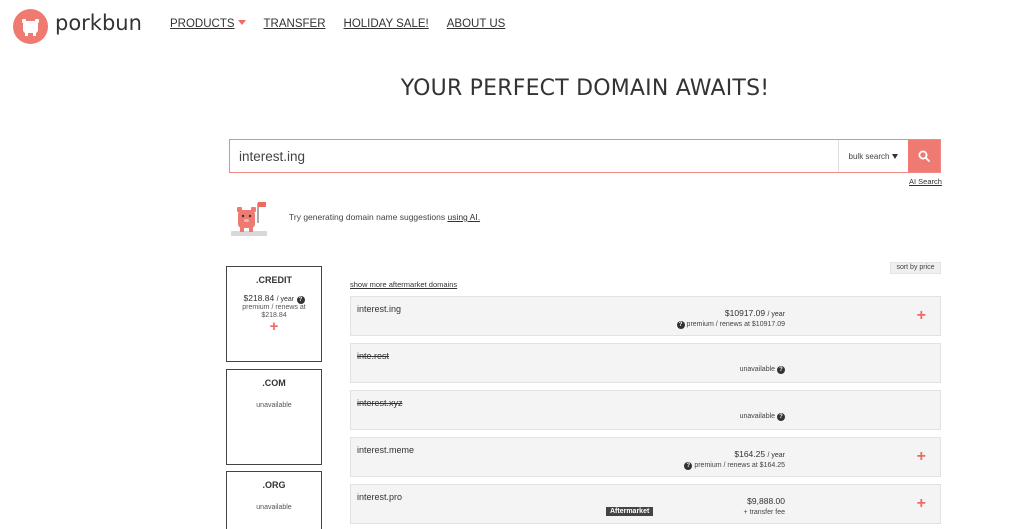  What do you see at coordinates (380, 497) in the screenshot?
I see `result-domain: interest.pro` at bounding box center [380, 497].